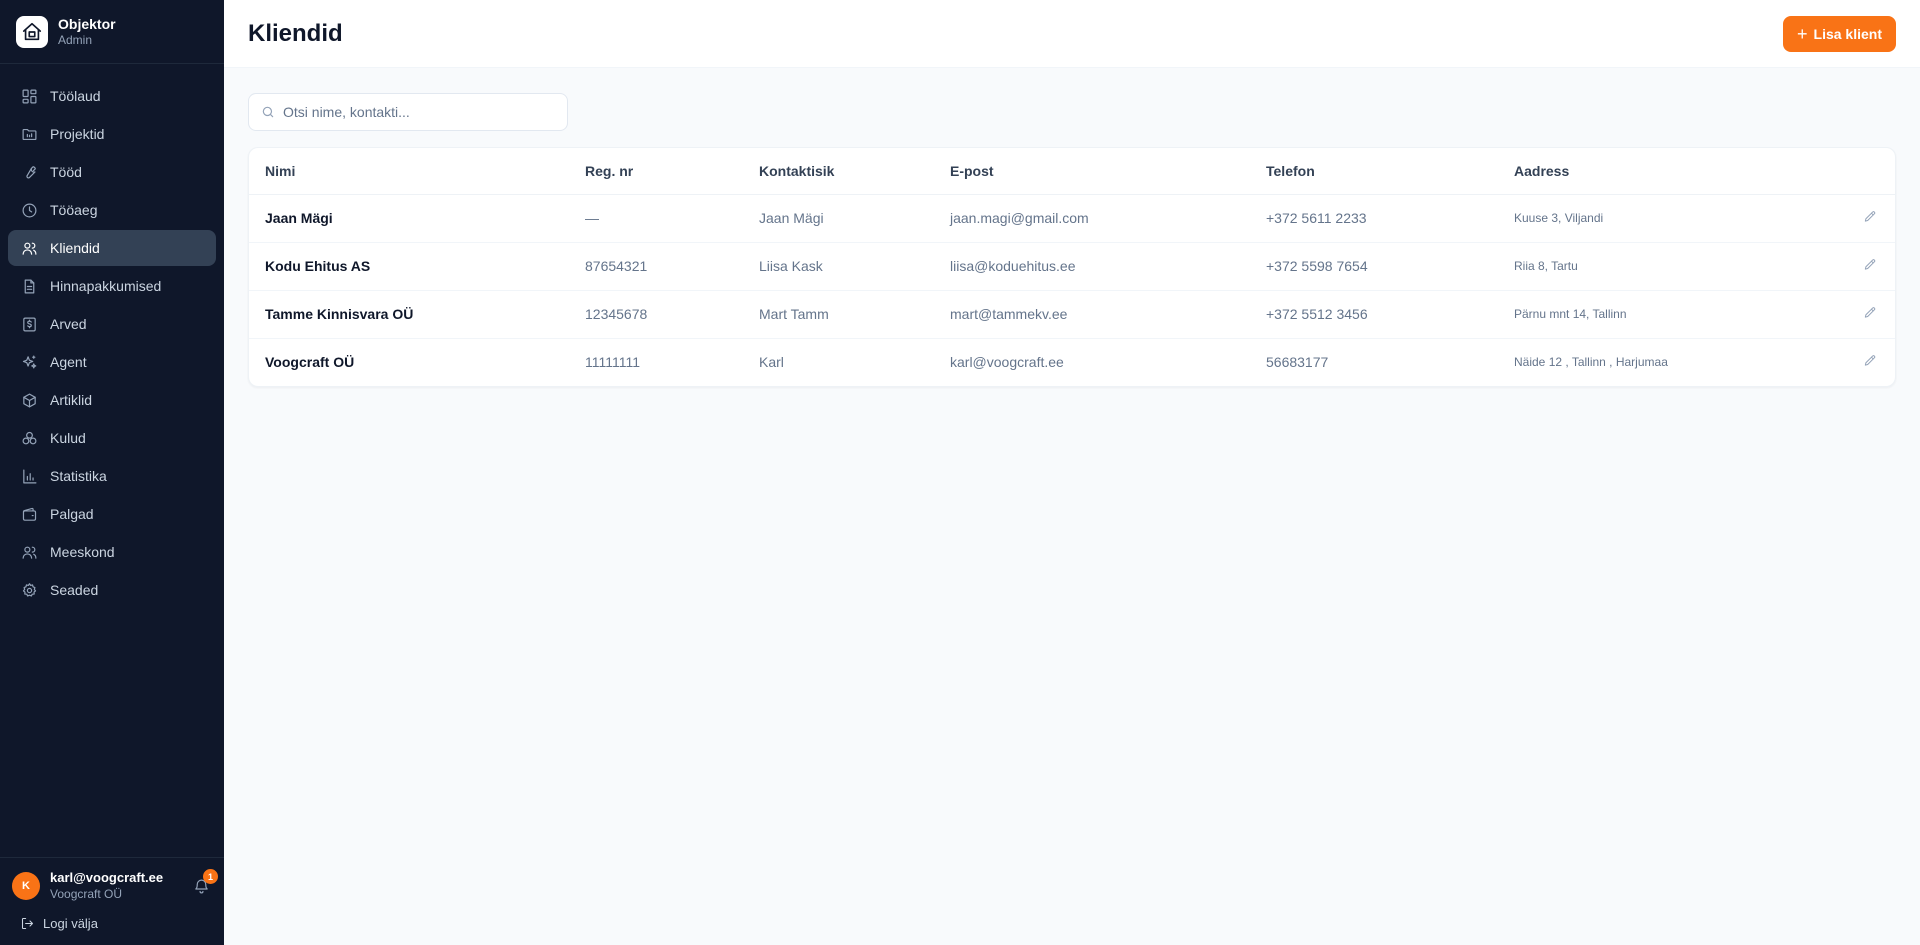  What do you see at coordinates (29, 324) in the screenshot?
I see `invoice-icon` at bounding box center [29, 324].